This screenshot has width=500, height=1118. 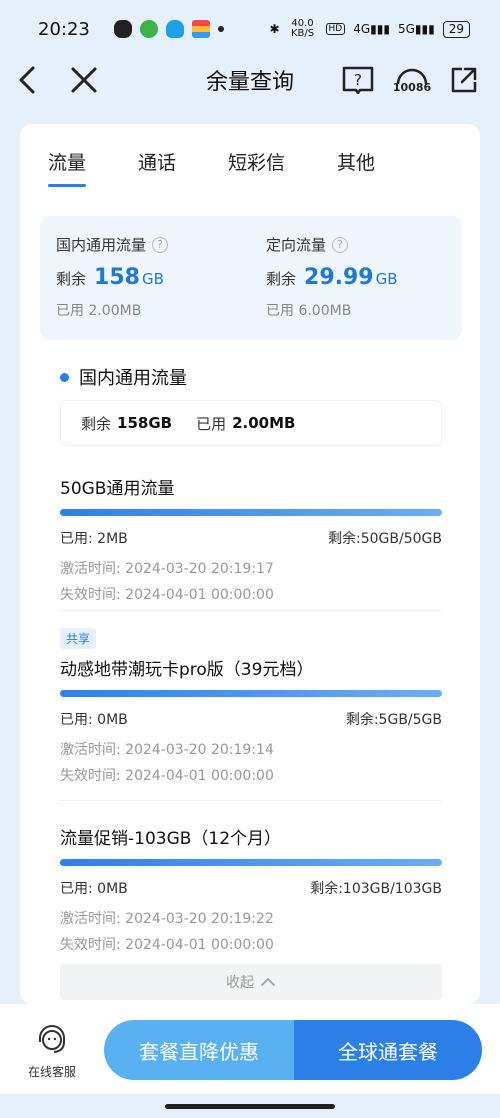 I want to click on domestic-title: 国内通用流量, so click(x=101, y=245).